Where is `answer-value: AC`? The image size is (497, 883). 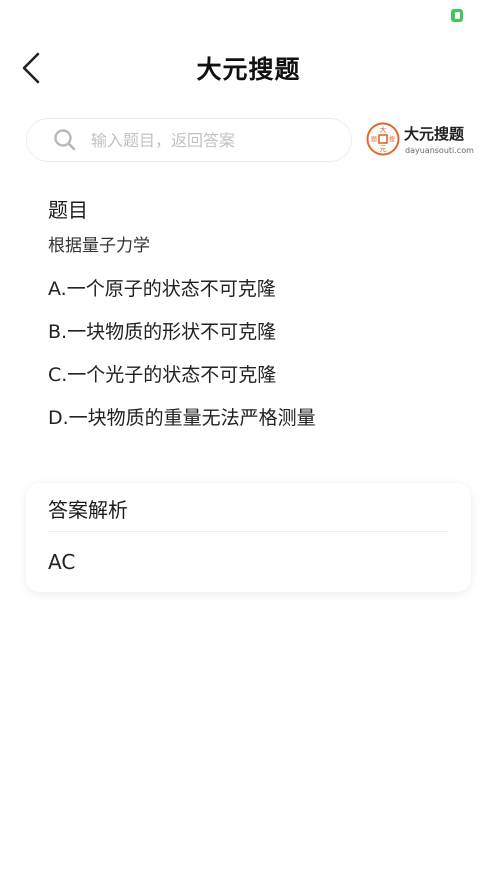 answer-value: AC is located at coordinates (62, 562).